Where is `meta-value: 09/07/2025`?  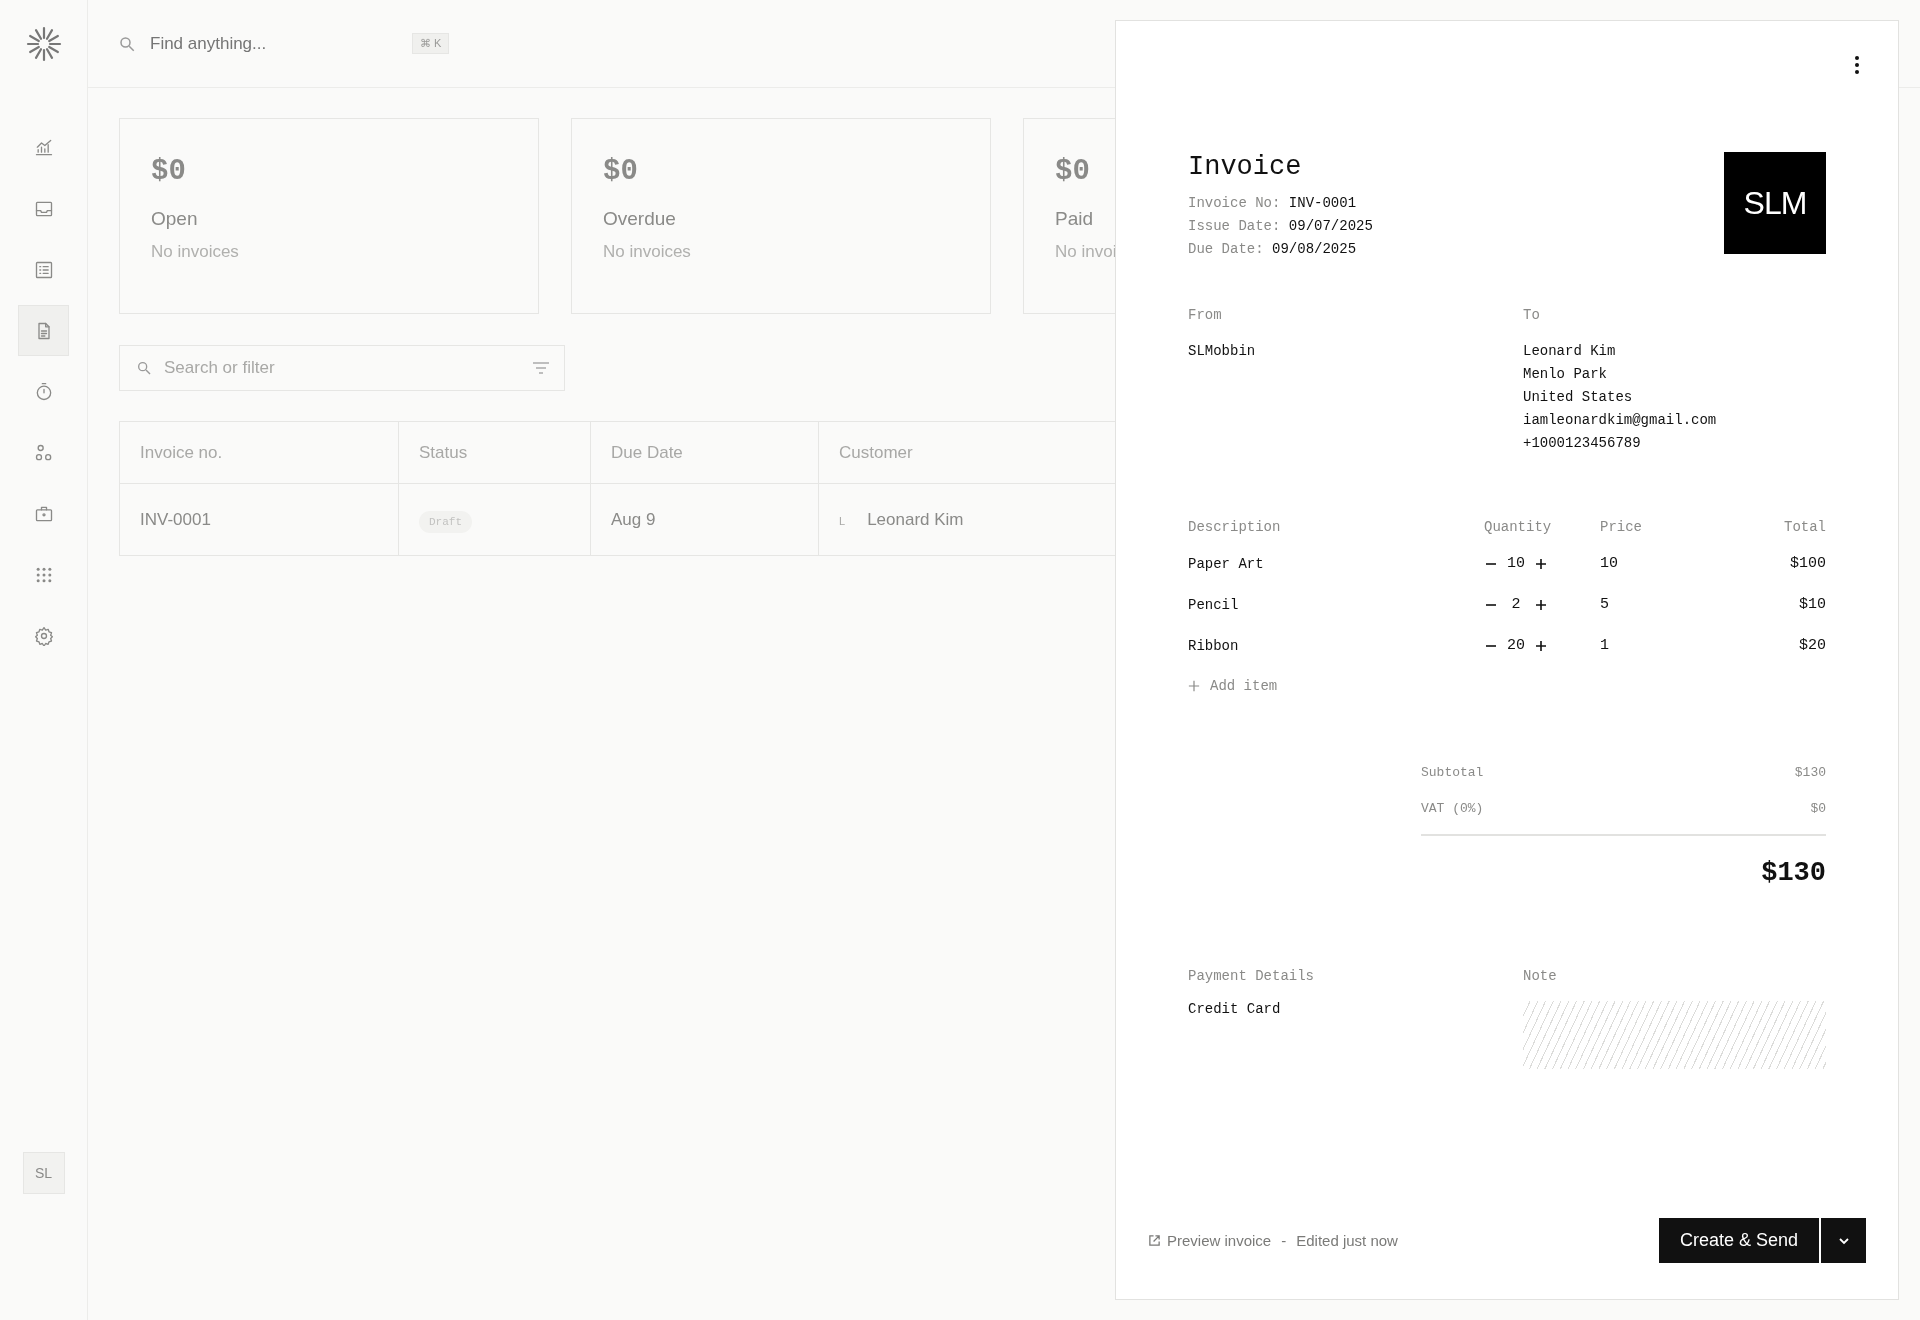 meta-value: 09/07/2025 is located at coordinates (1330, 226).